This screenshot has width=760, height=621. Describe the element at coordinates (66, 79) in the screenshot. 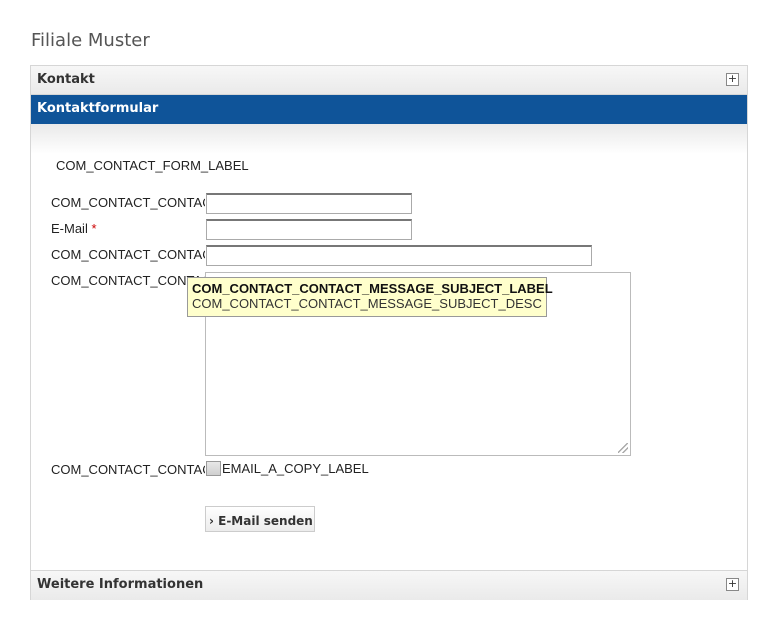

I see `accordion-header-label: Kontakt` at that location.